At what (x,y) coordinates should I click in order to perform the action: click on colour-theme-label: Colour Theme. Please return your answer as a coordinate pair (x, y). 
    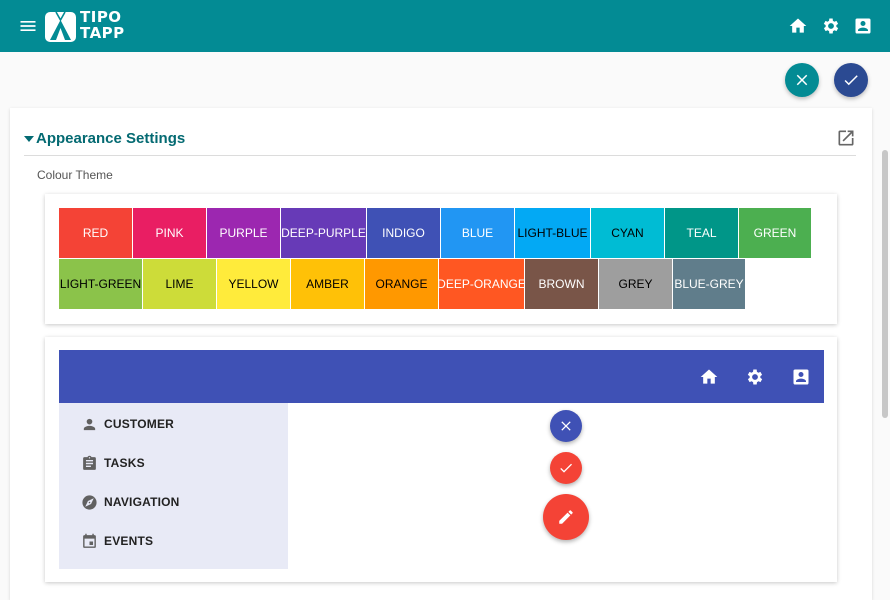
    Looking at the image, I should click on (75, 175).